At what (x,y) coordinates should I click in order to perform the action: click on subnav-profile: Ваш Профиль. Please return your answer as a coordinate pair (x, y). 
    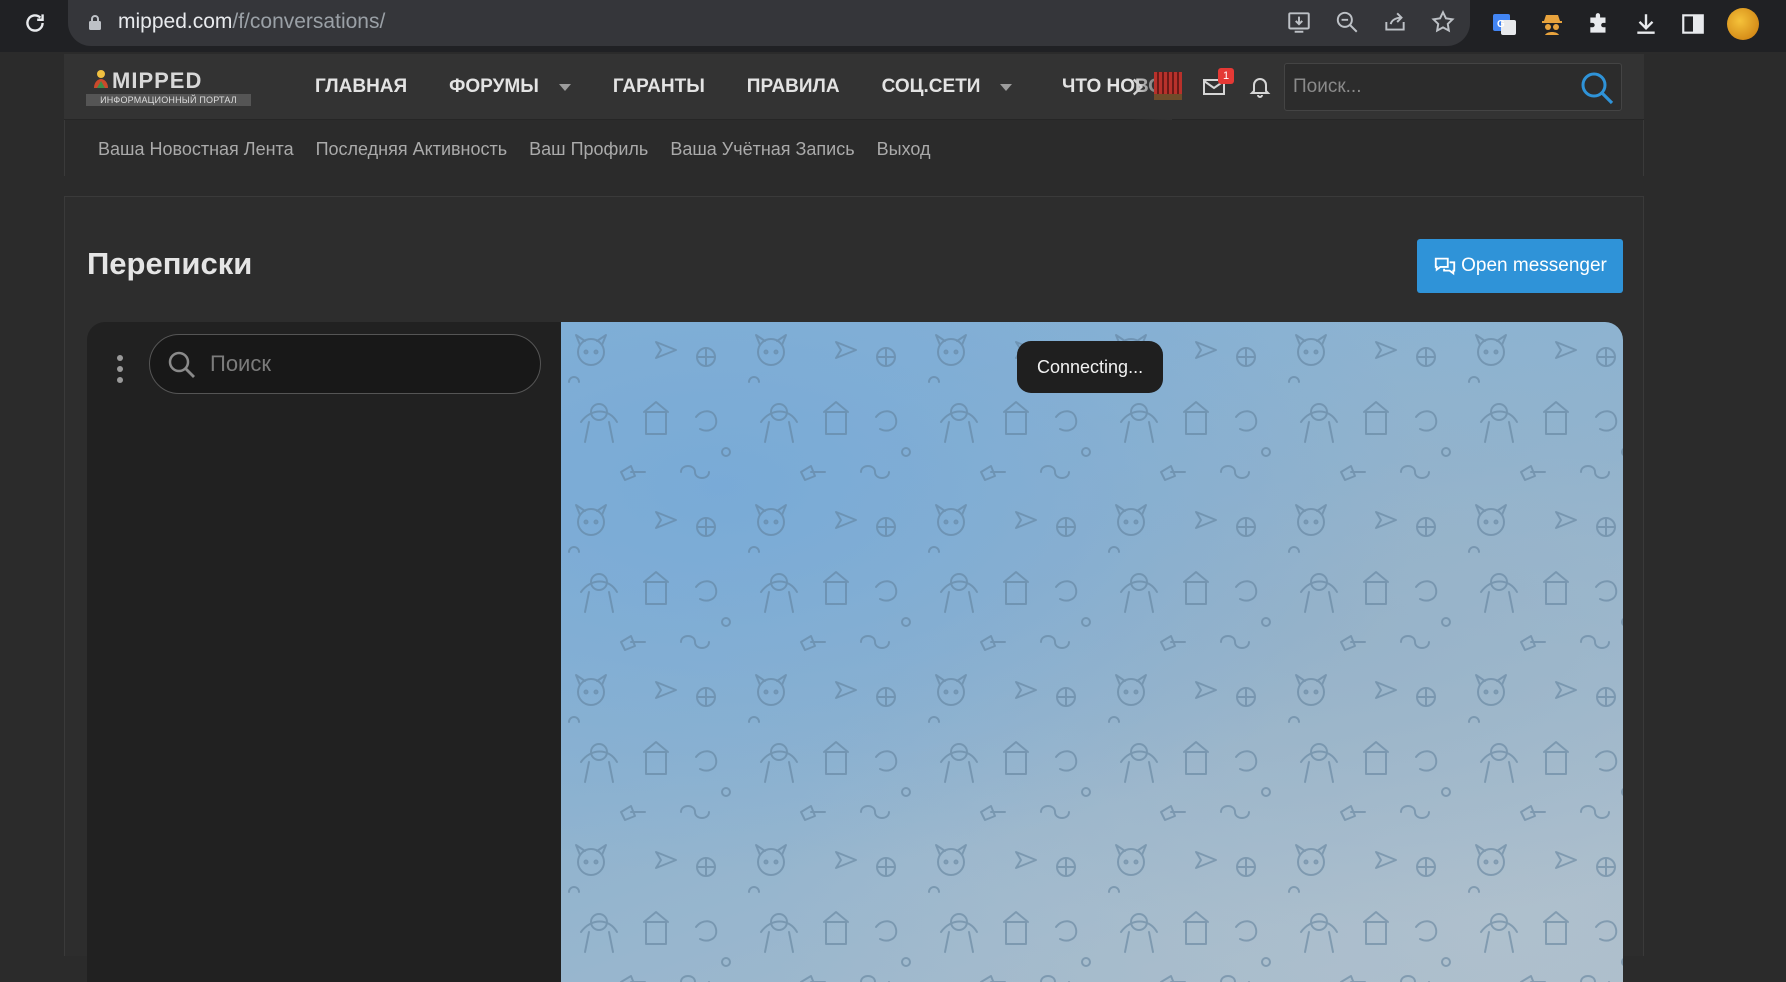
    Looking at the image, I should click on (588, 149).